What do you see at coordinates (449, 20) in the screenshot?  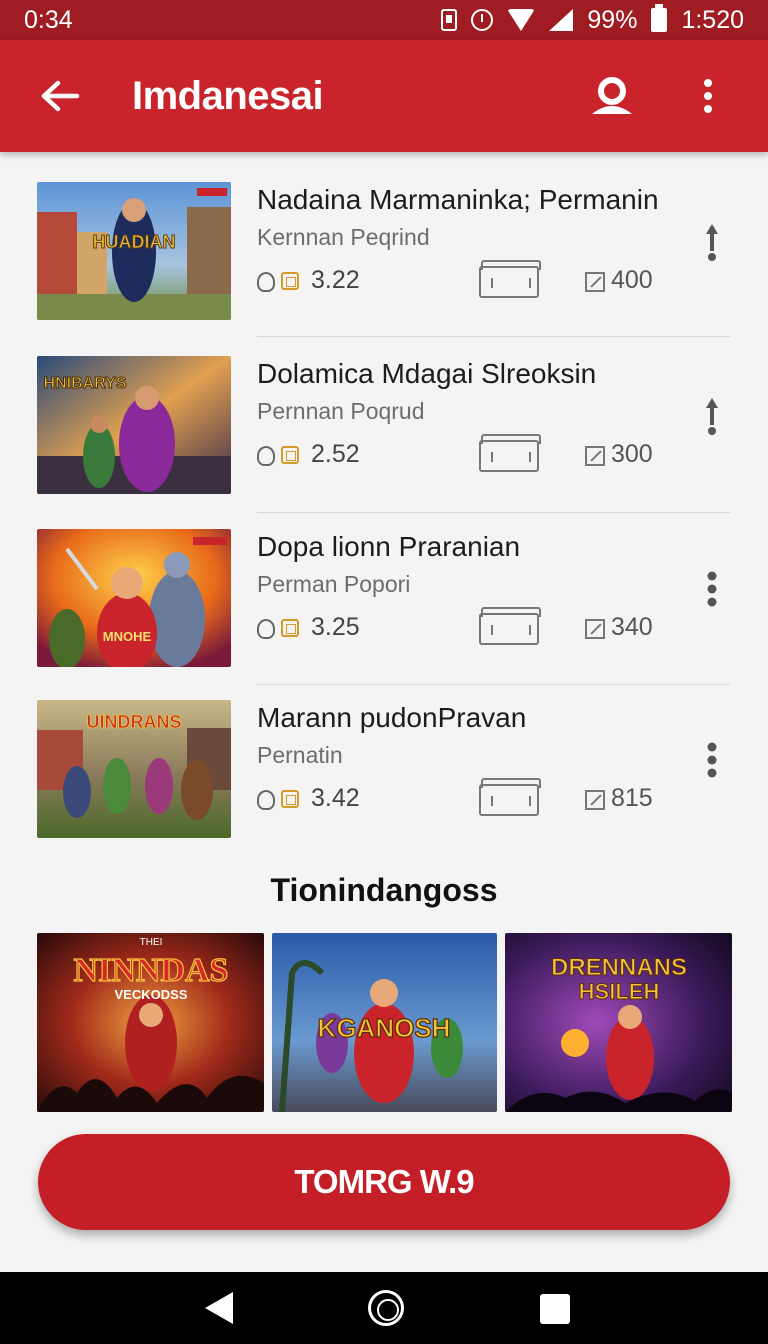 I see `sim-icon` at bounding box center [449, 20].